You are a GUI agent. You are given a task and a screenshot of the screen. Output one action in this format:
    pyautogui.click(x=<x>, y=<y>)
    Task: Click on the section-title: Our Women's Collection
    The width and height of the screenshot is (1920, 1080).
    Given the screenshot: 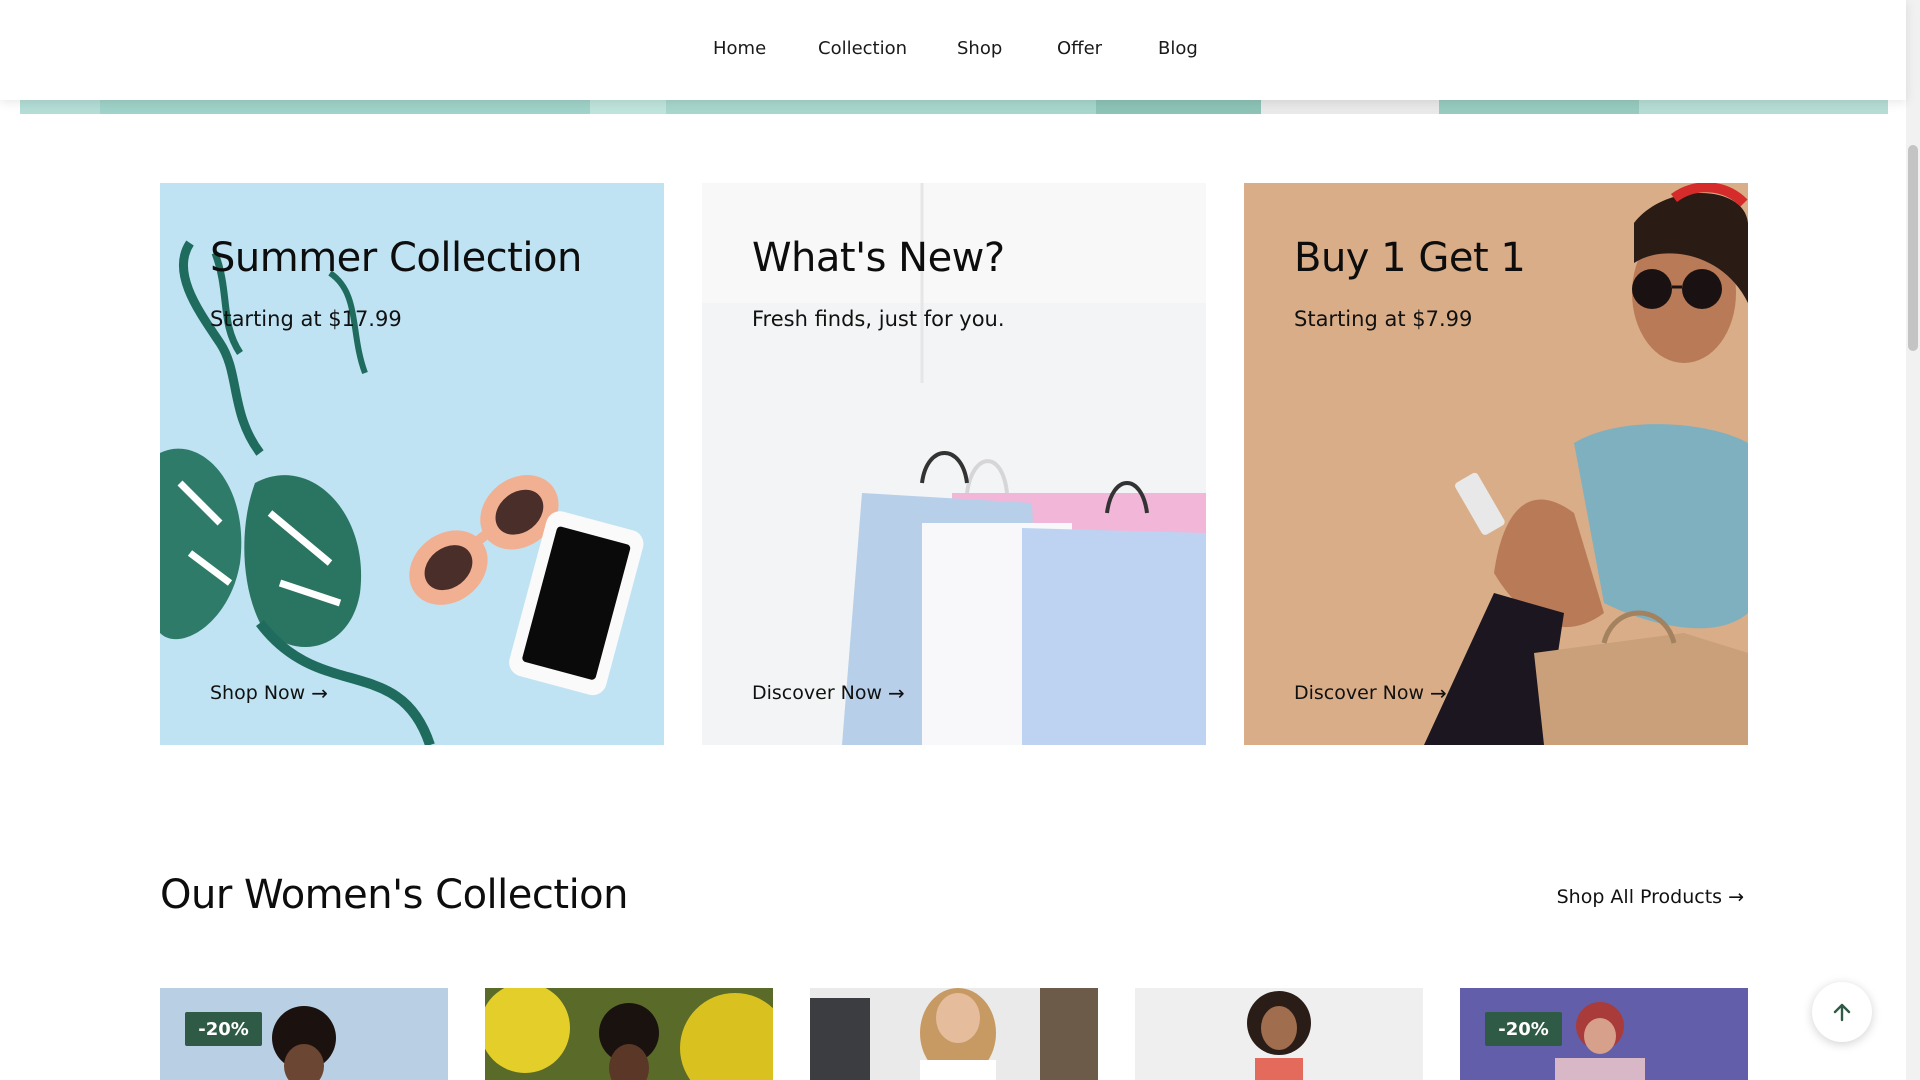 What is the action you would take?
    pyautogui.click(x=394, y=895)
    